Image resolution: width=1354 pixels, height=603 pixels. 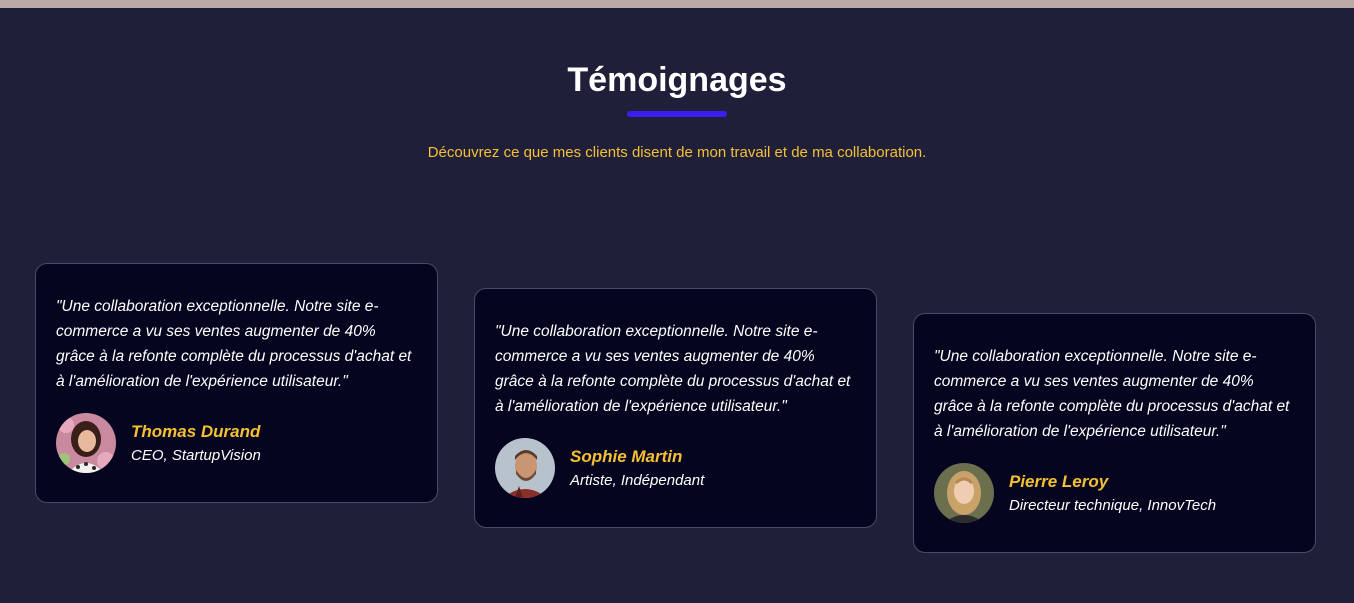 I want to click on section-title: Témoignages, so click(x=677, y=80).